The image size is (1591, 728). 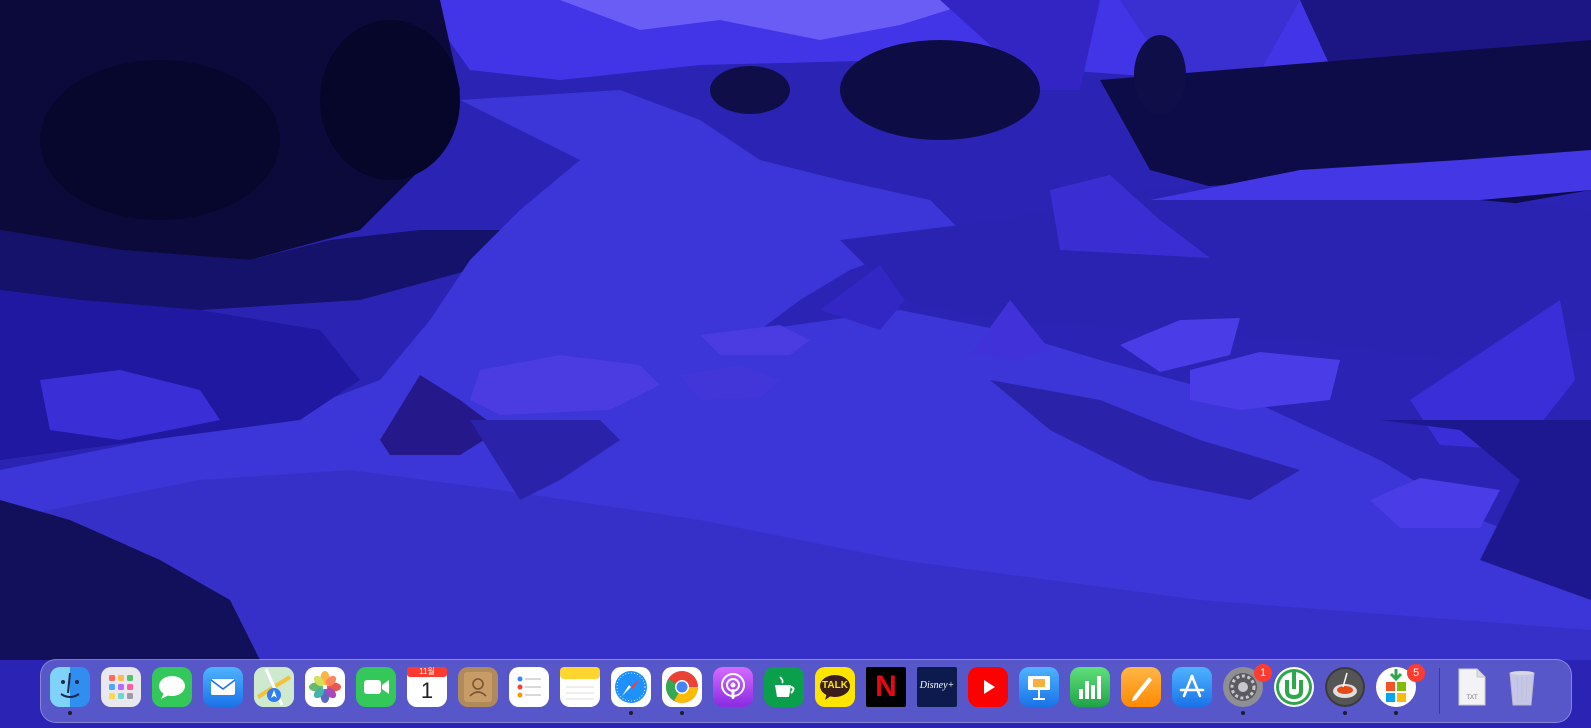 I want to click on dock-app-mail, so click(x=223, y=687).